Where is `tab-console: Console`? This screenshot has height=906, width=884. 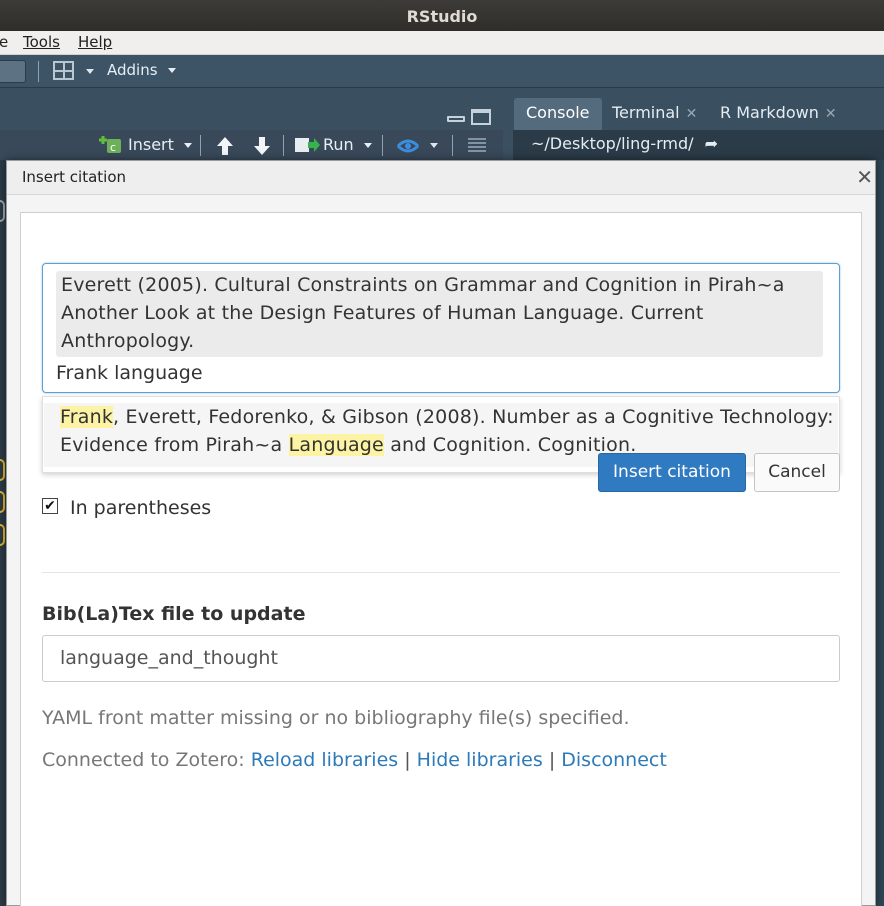 tab-console: Console is located at coordinates (558, 114).